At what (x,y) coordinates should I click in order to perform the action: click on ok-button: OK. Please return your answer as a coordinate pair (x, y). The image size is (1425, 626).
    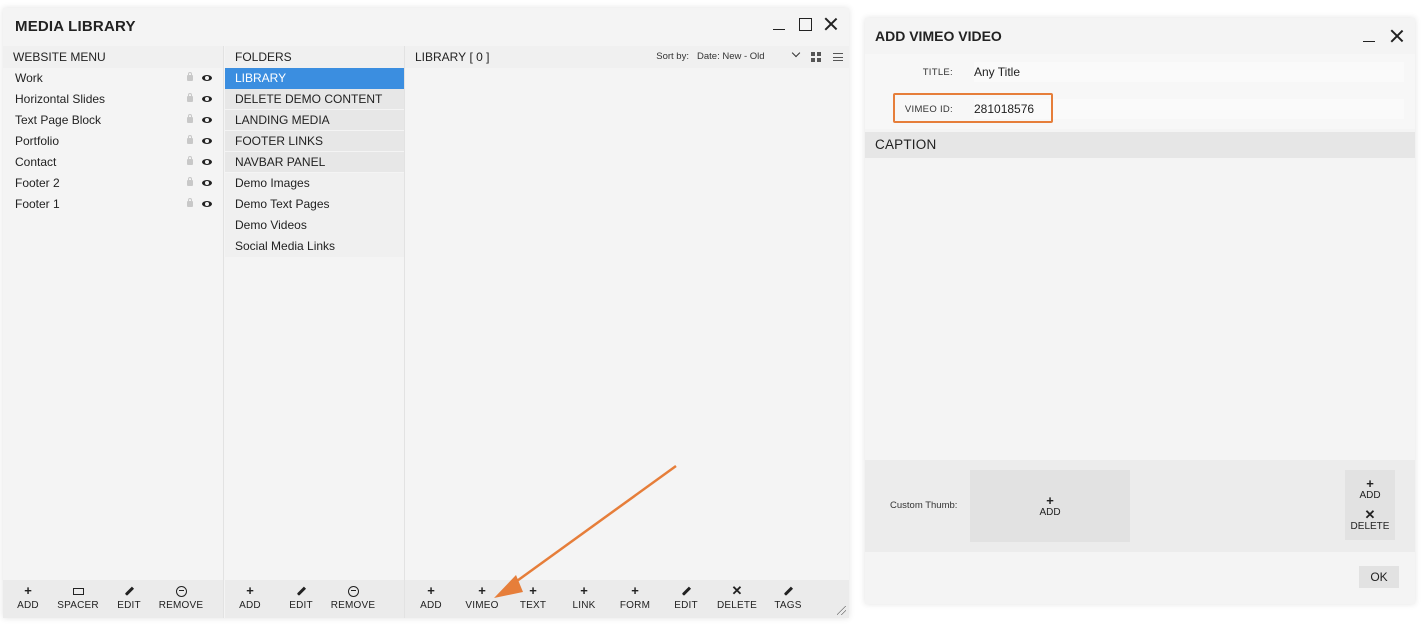
    Looking at the image, I should click on (1379, 577).